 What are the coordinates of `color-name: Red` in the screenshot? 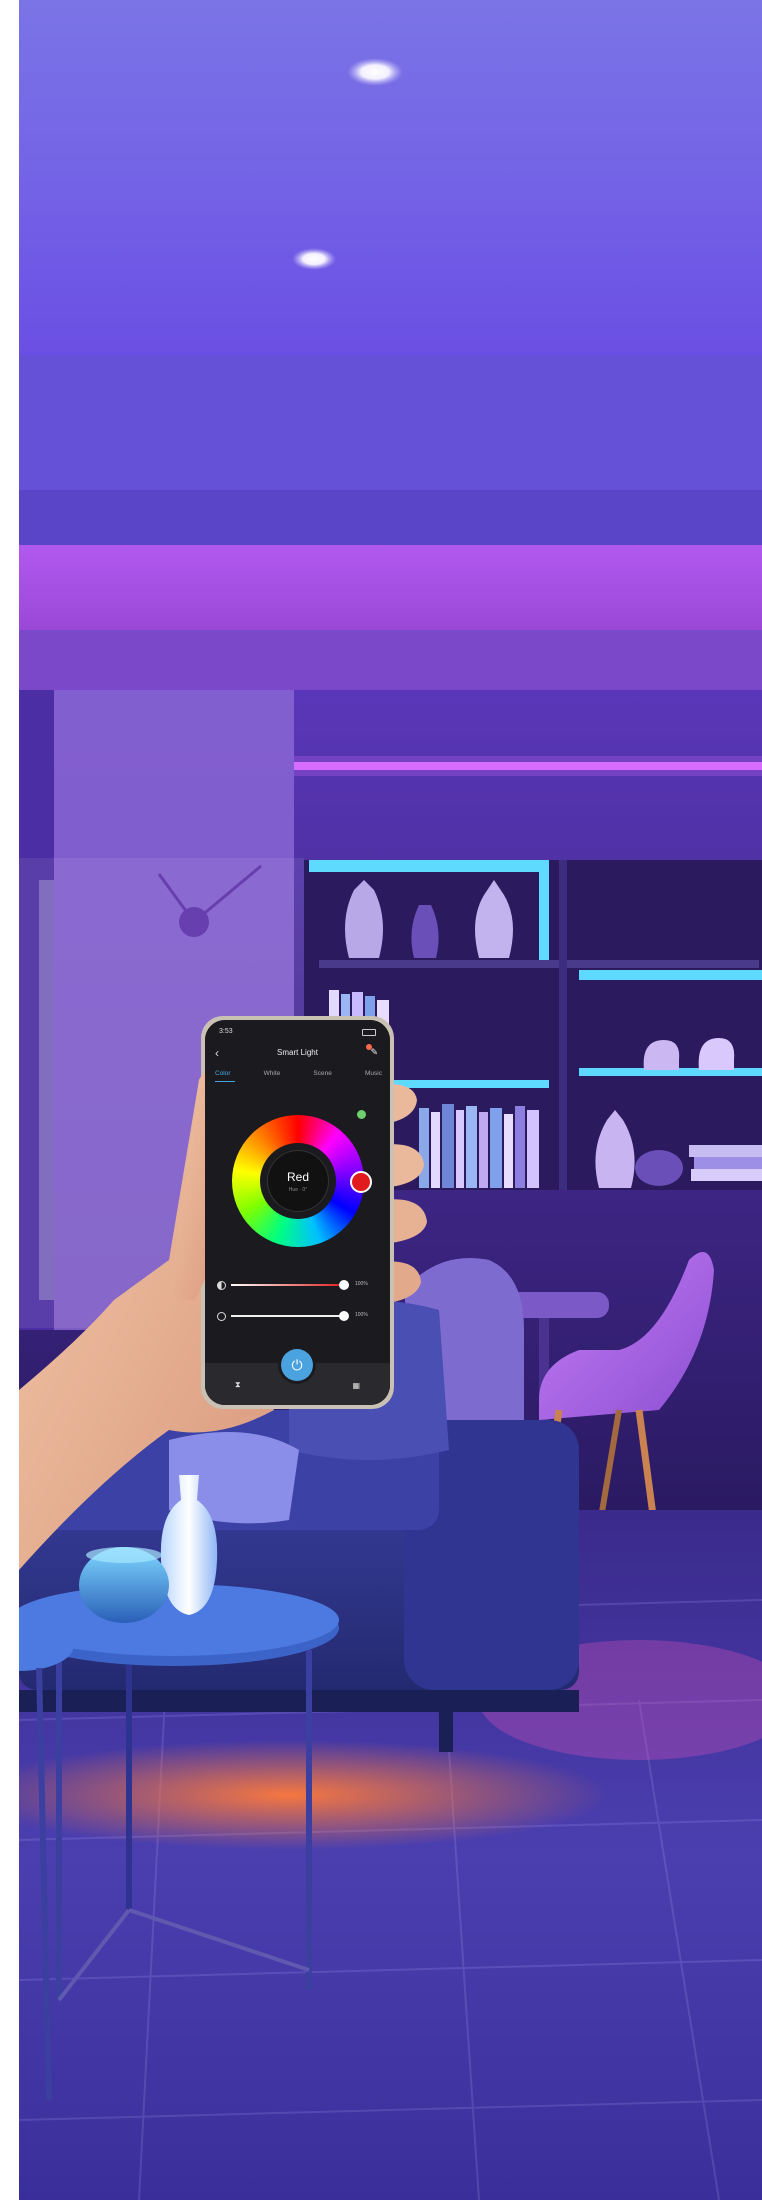 It's located at (297, 1177).